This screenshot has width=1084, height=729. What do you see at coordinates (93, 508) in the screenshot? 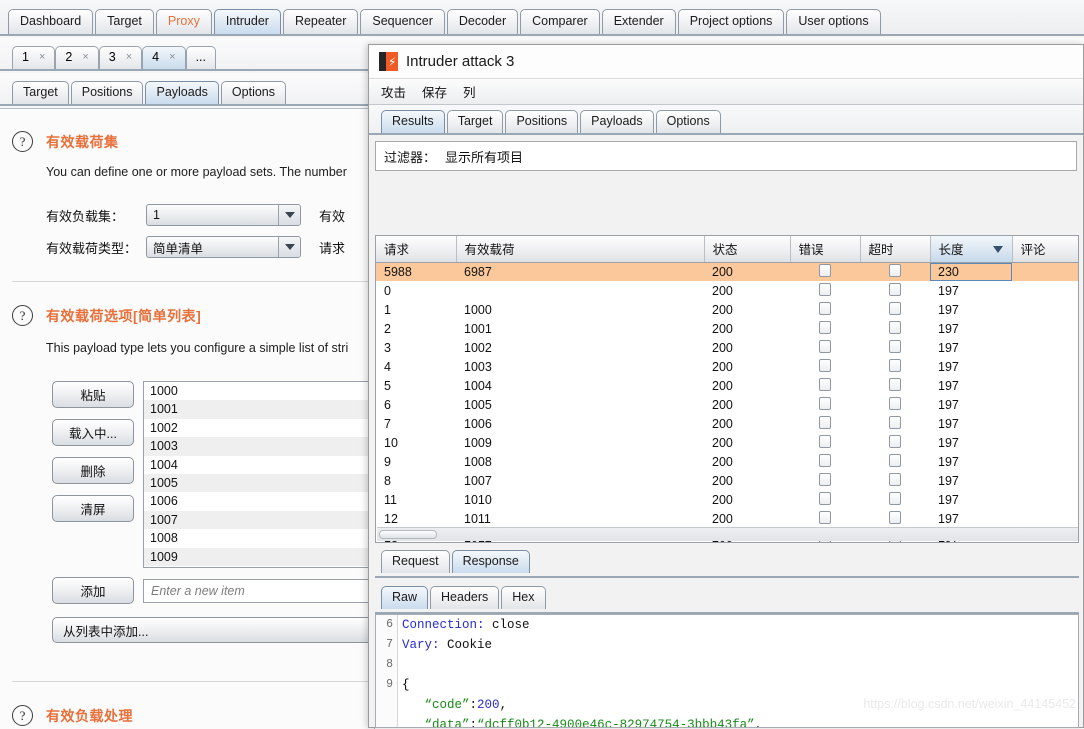
I see `payload-button-3: 清屏` at bounding box center [93, 508].